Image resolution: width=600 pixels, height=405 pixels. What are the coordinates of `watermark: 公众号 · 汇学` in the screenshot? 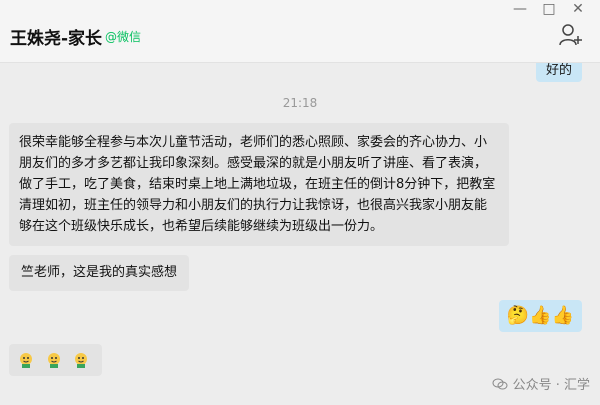 It's located at (541, 383).